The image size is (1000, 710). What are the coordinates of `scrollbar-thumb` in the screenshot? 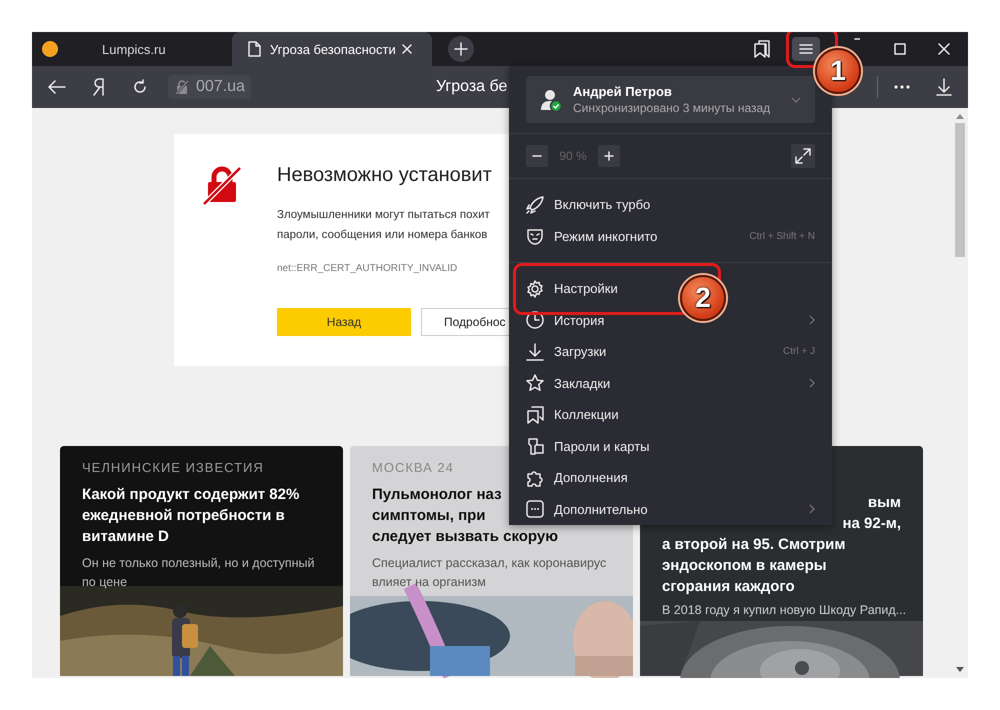 It's located at (960, 190).